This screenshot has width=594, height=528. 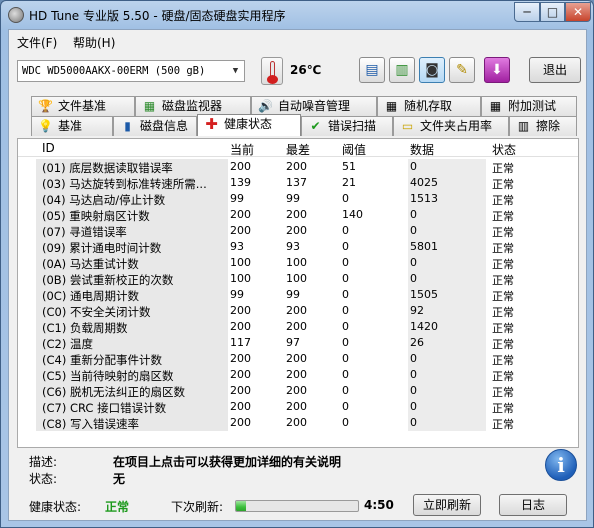 What do you see at coordinates (298, 359) in the screenshot?
I see `table-row: (C4) 重新分配事件计数 200 200 0 0 正常` at bounding box center [298, 359].